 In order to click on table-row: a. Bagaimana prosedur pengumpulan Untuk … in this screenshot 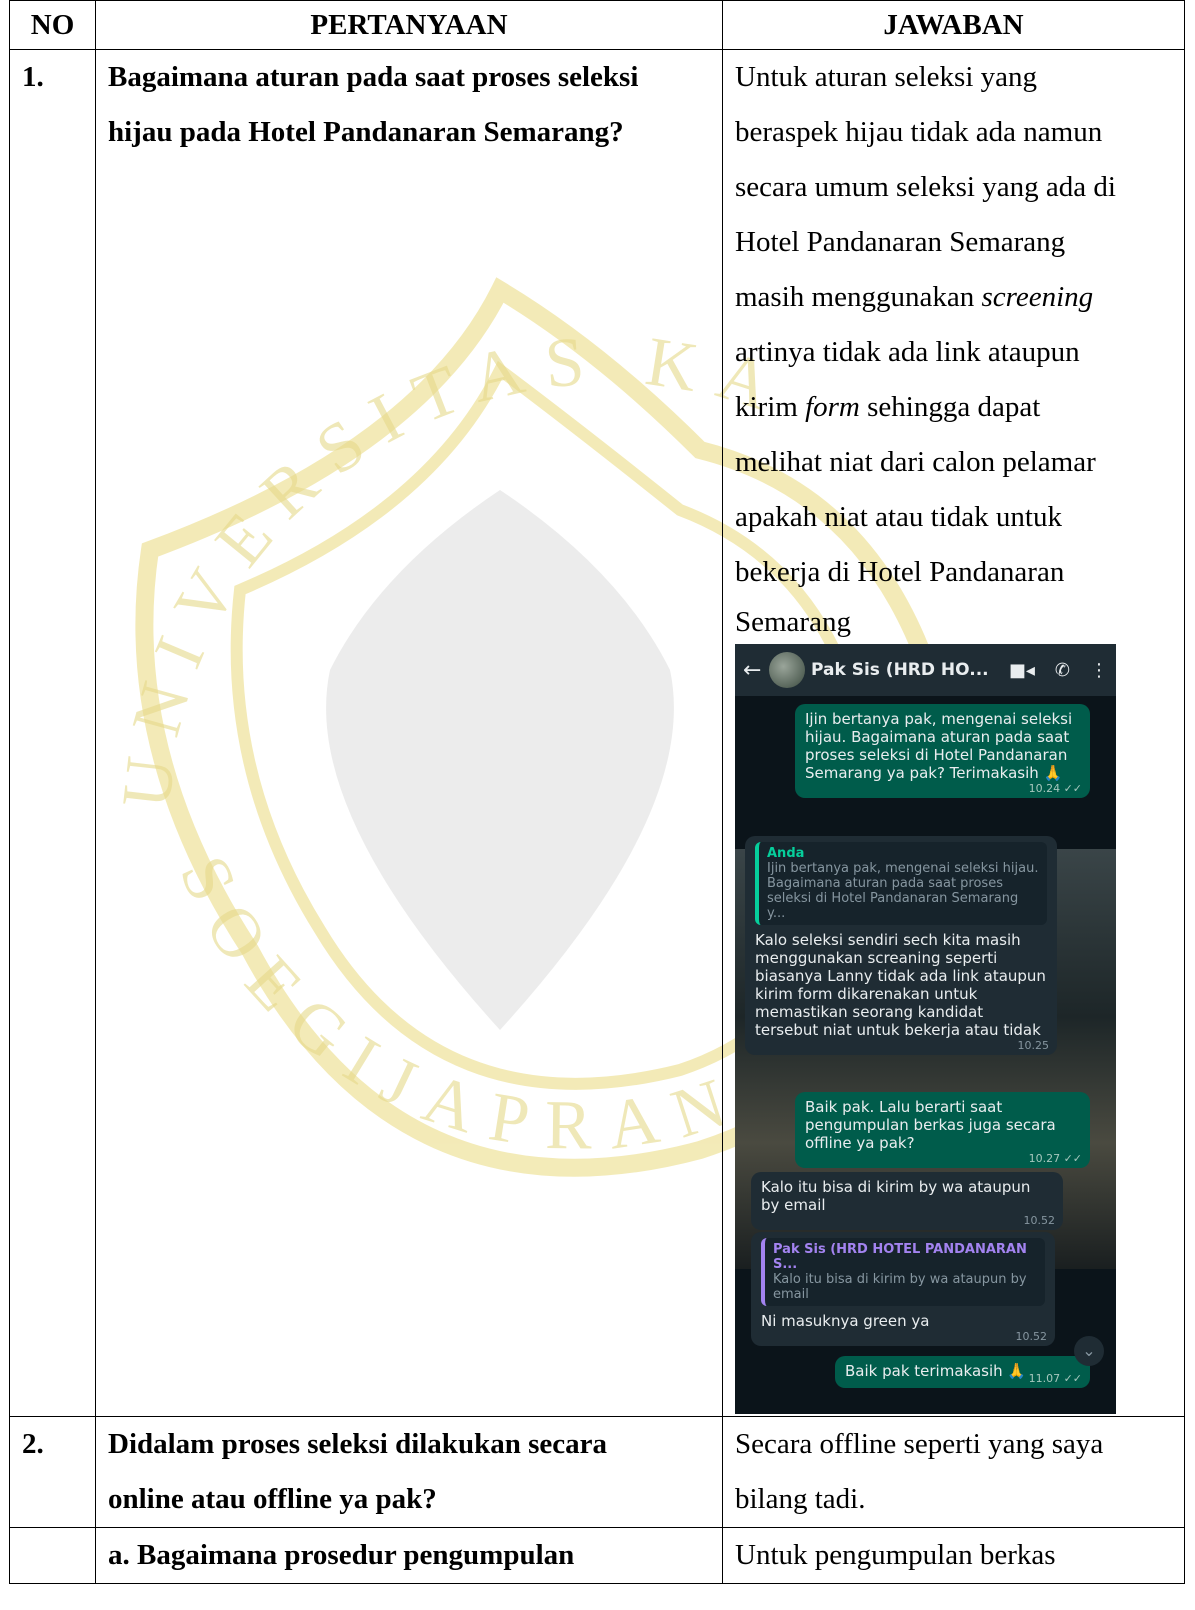, I will do `click(597, 1555)`.